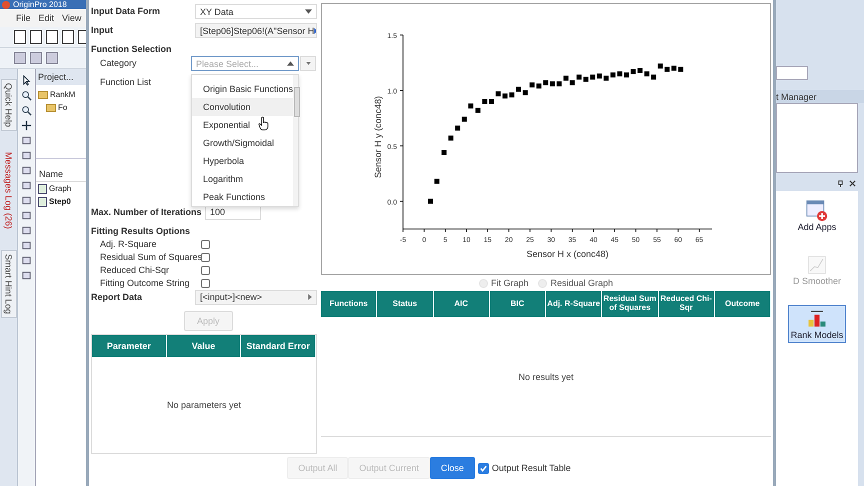 This screenshot has height=486, width=864. What do you see at coordinates (630, 304) in the screenshot?
I see `column-header: Residual Sum of Squares` at bounding box center [630, 304].